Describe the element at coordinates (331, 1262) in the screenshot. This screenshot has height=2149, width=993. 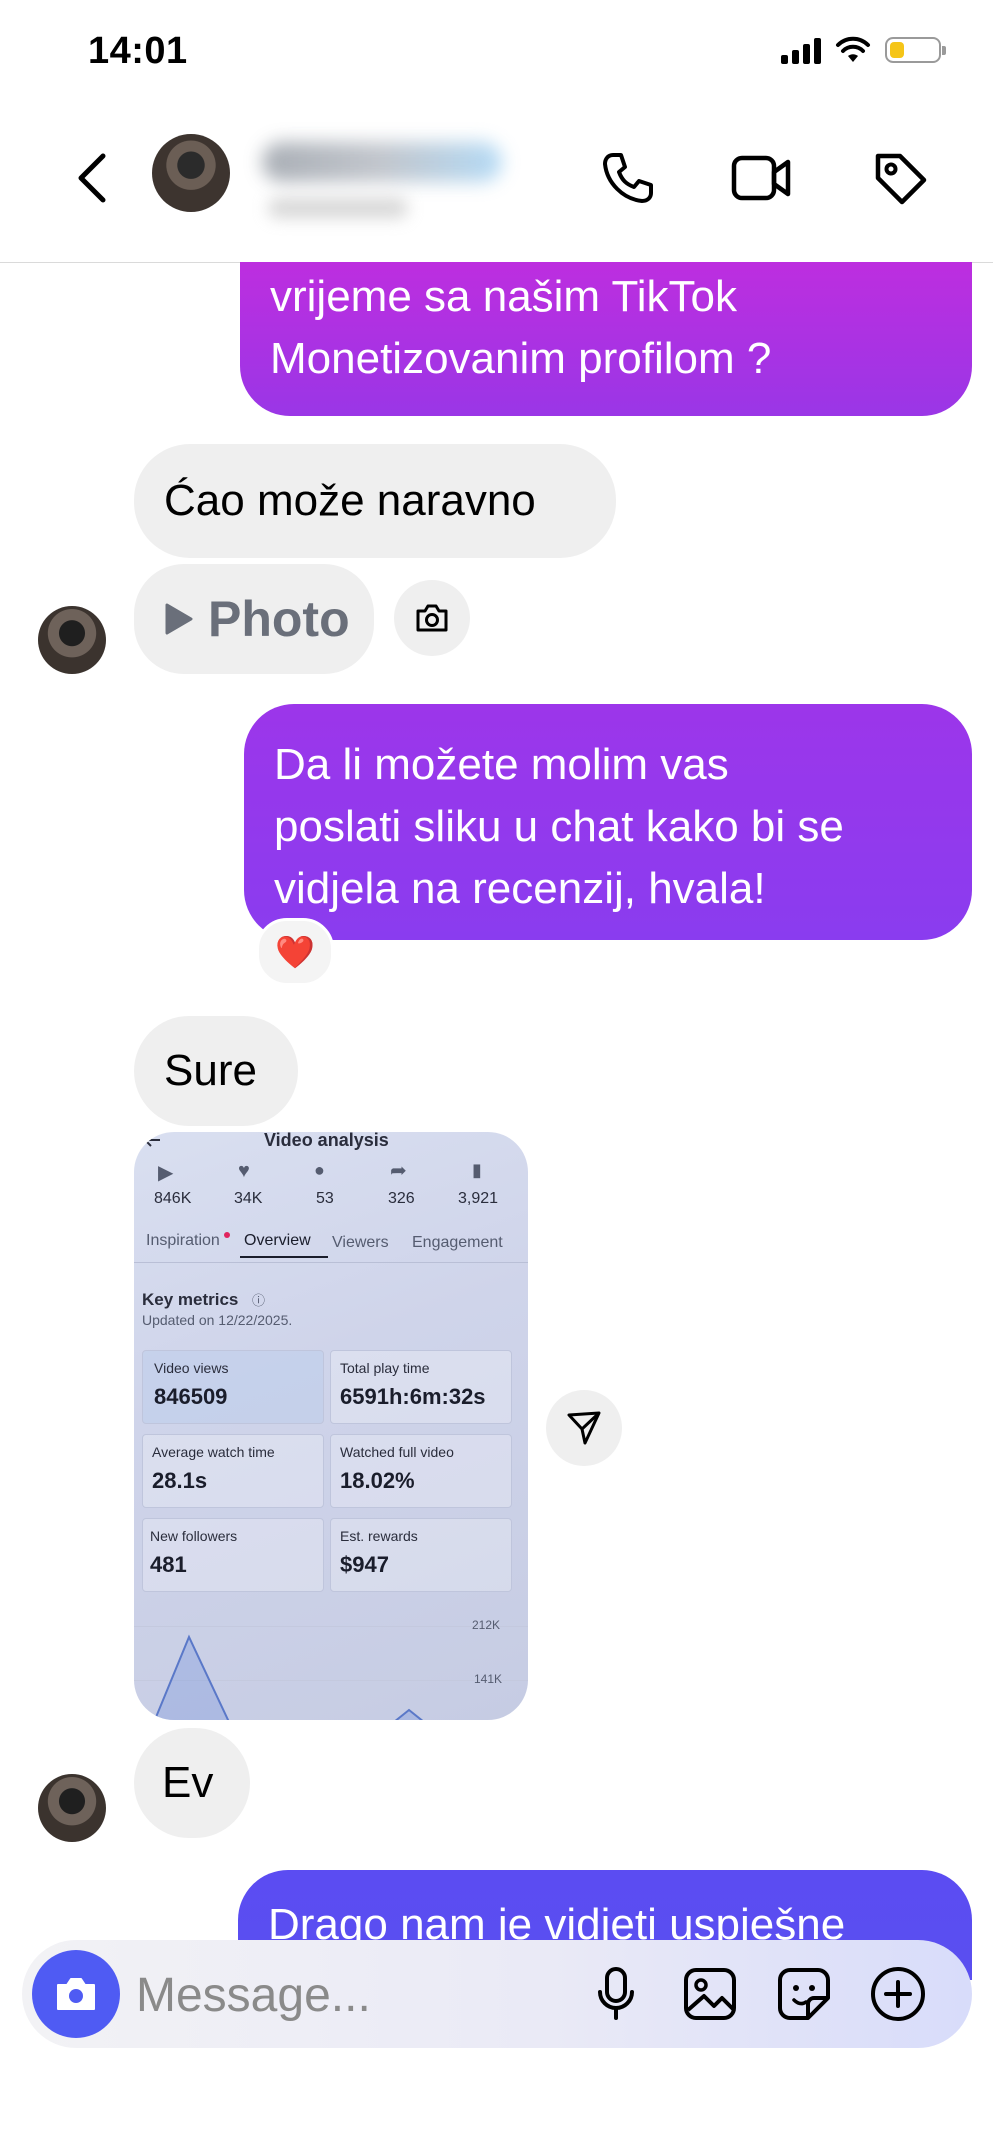
I see `divider` at that location.